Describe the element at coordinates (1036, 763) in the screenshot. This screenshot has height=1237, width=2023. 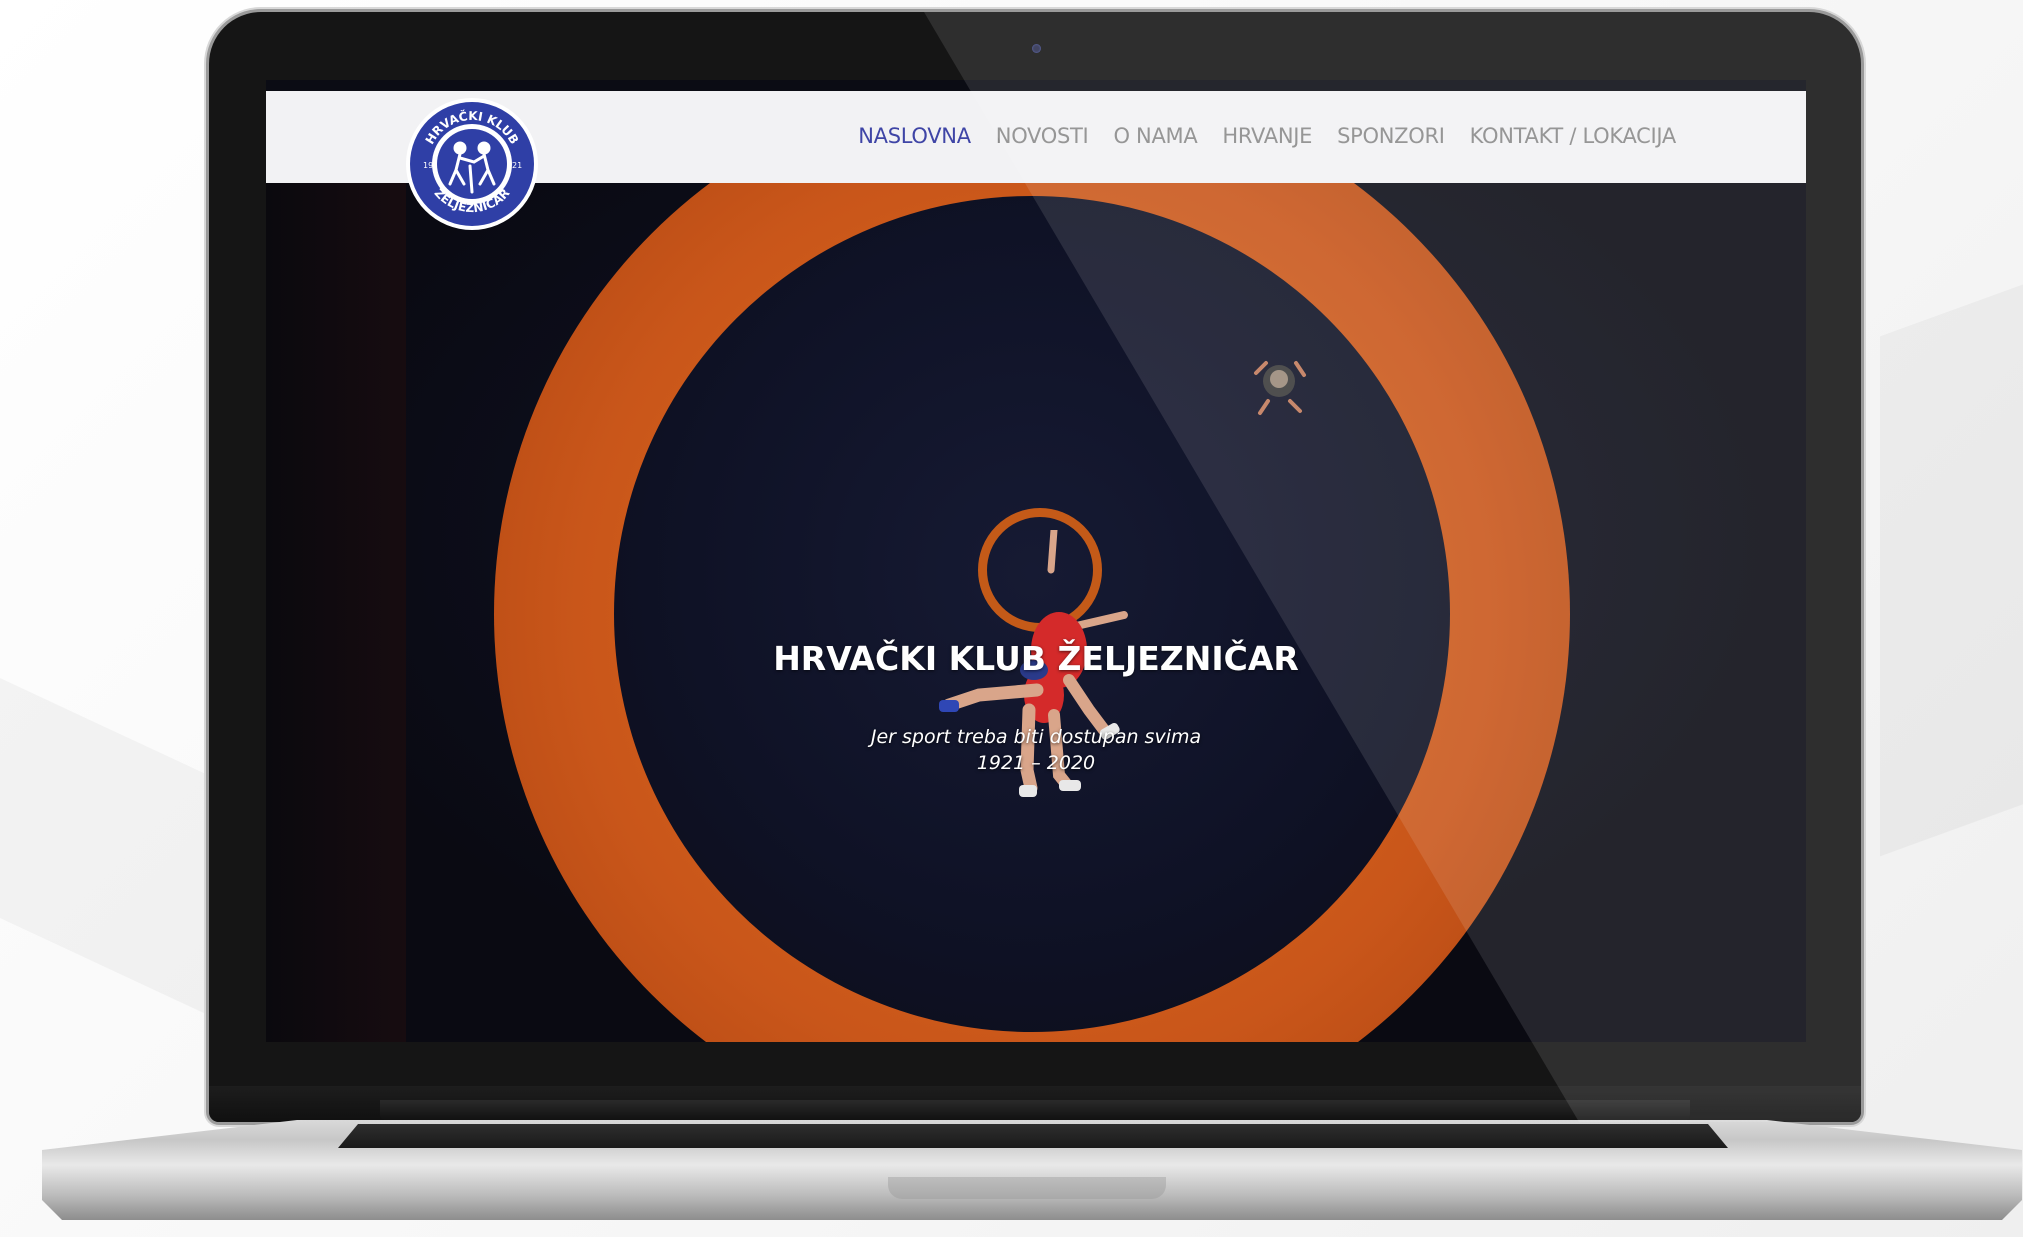
I see `hero-years: 1921 – 2020` at that location.